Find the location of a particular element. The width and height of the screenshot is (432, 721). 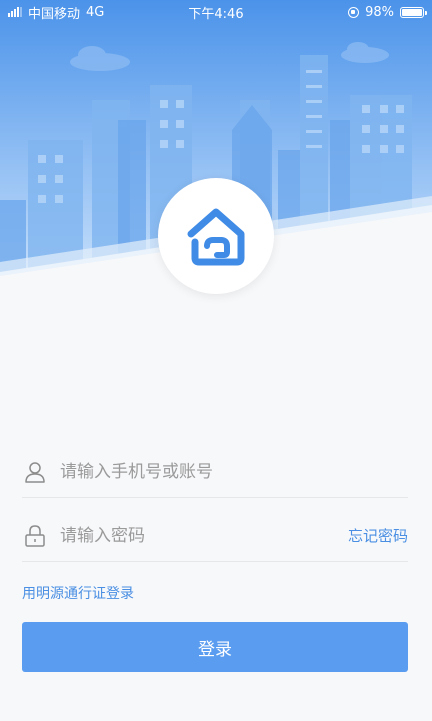

password-input is located at coordinates (204, 535).